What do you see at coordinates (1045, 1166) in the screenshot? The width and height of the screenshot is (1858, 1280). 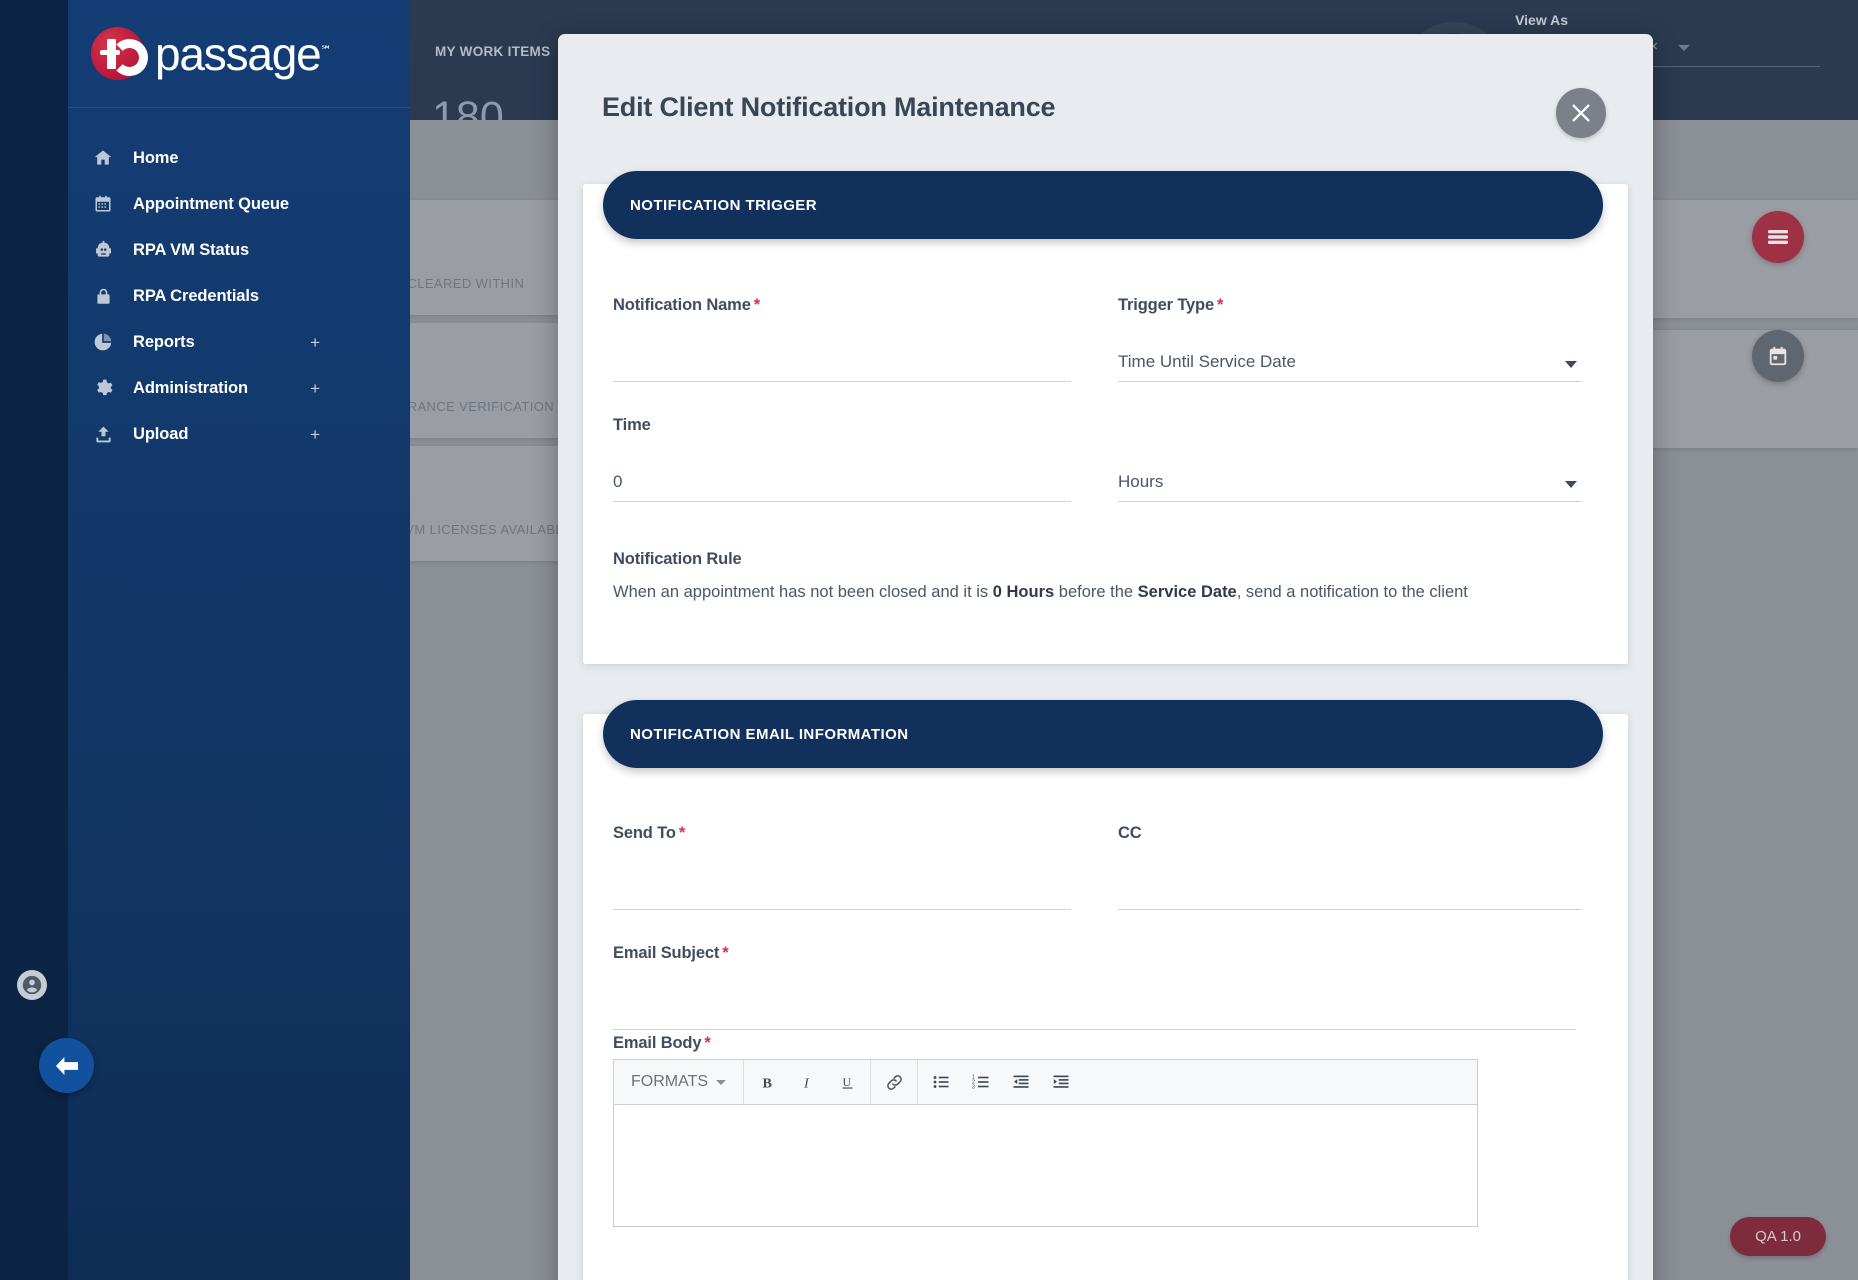 I see `email-body-textarea` at bounding box center [1045, 1166].